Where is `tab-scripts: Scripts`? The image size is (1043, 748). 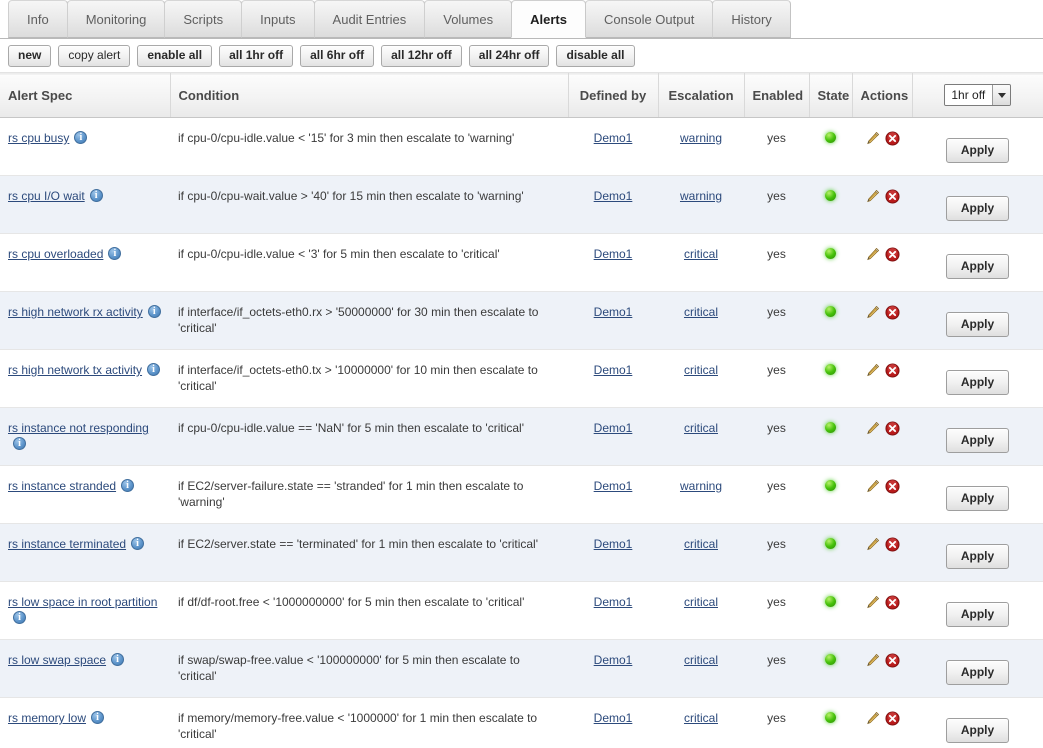 tab-scripts: Scripts is located at coordinates (203, 19).